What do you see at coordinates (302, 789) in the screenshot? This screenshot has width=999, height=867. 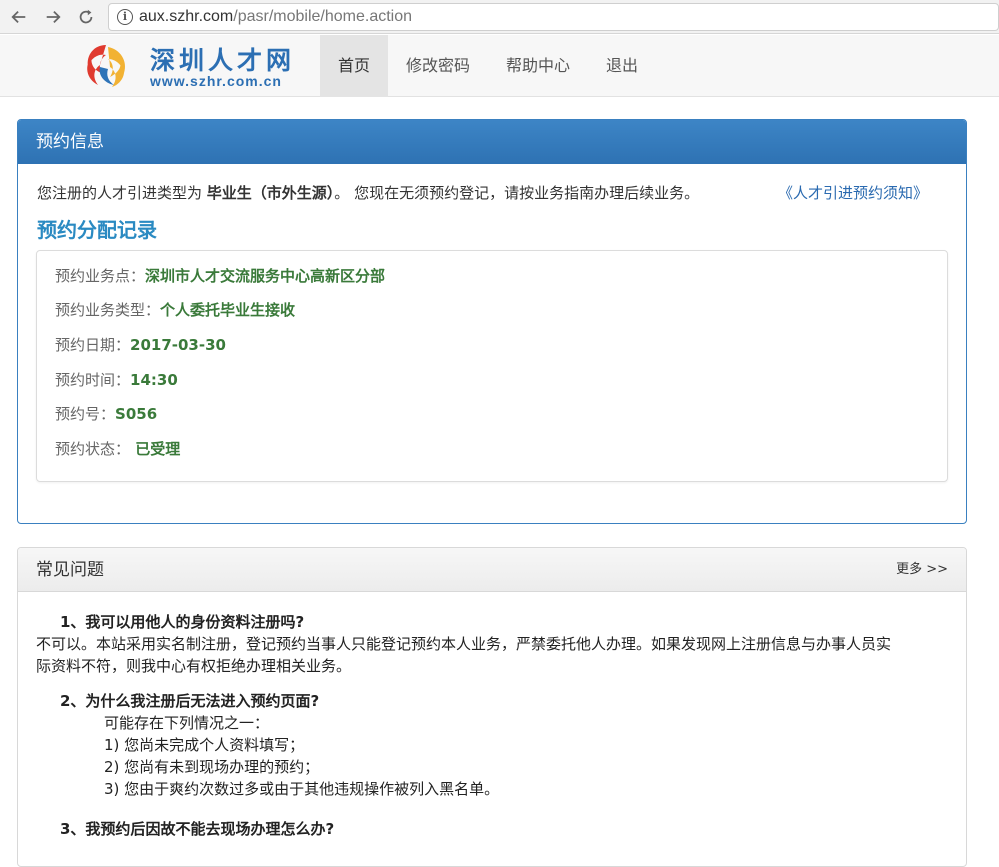 I see `faq-answer-line: 3) 您由于爽约次数过多或由于其他违规操作被列入黑名单。` at bounding box center [302, 789].